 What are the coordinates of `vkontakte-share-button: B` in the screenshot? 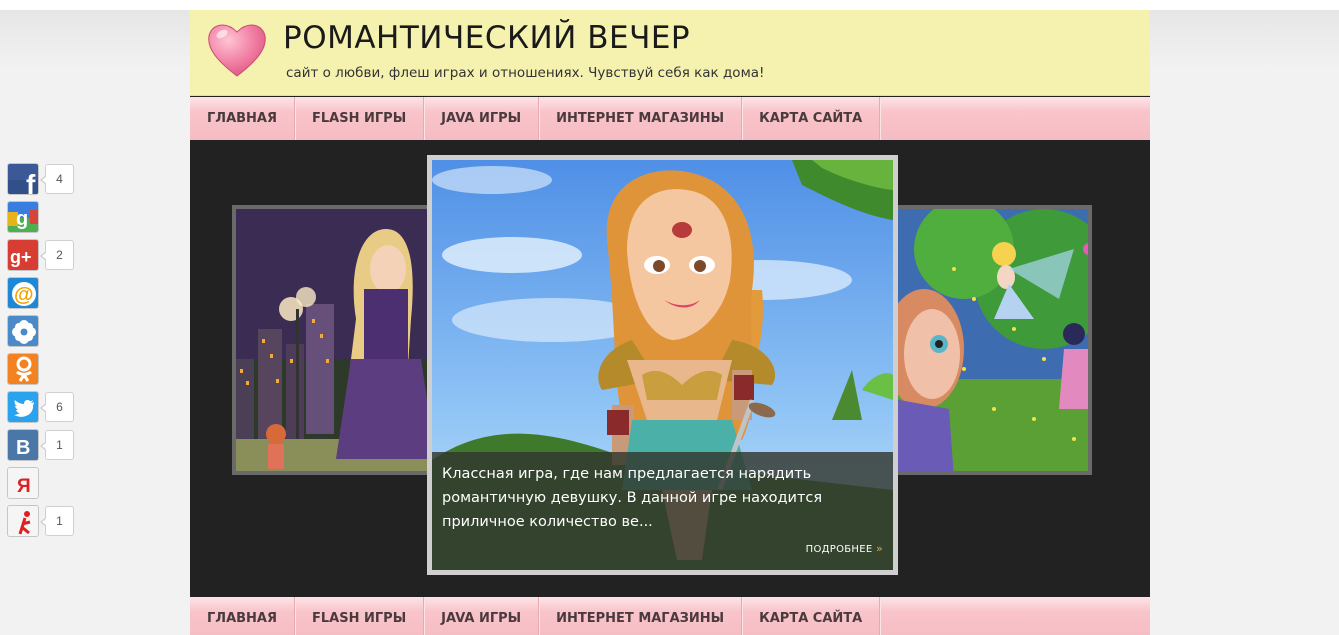 It's located at (23, 445).